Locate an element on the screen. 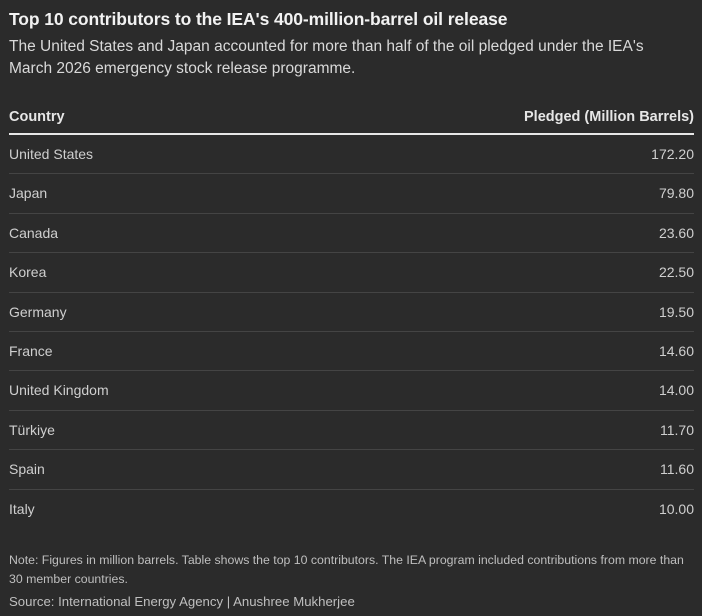 Image resolution: width=702 pixels, height=616 pixels. pledged-value-cell: 22.50 is located at coordinates (676, 272).